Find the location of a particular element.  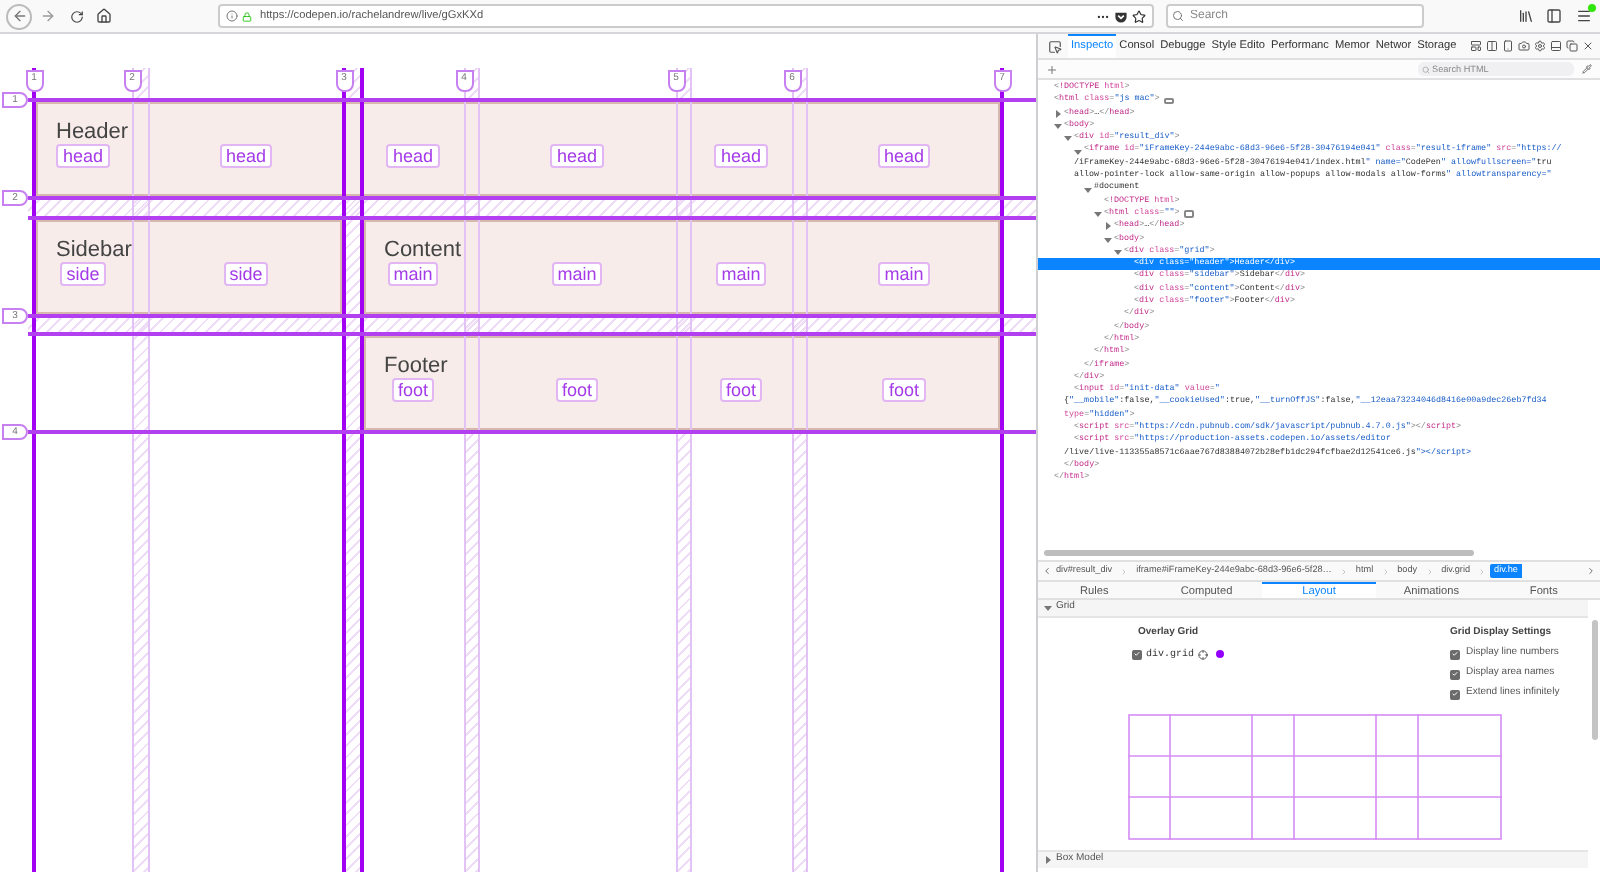

area-title: Content is located at coordinates (423, 250).